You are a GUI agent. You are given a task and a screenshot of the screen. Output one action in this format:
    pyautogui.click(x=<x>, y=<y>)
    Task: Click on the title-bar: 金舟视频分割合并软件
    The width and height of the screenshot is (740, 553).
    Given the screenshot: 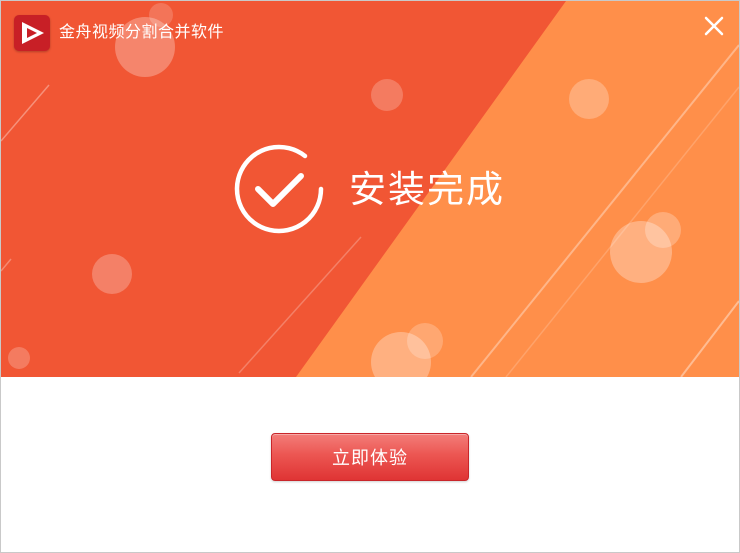 What is the action you would take?
    pyautogui.click(x=370, y=31)
    